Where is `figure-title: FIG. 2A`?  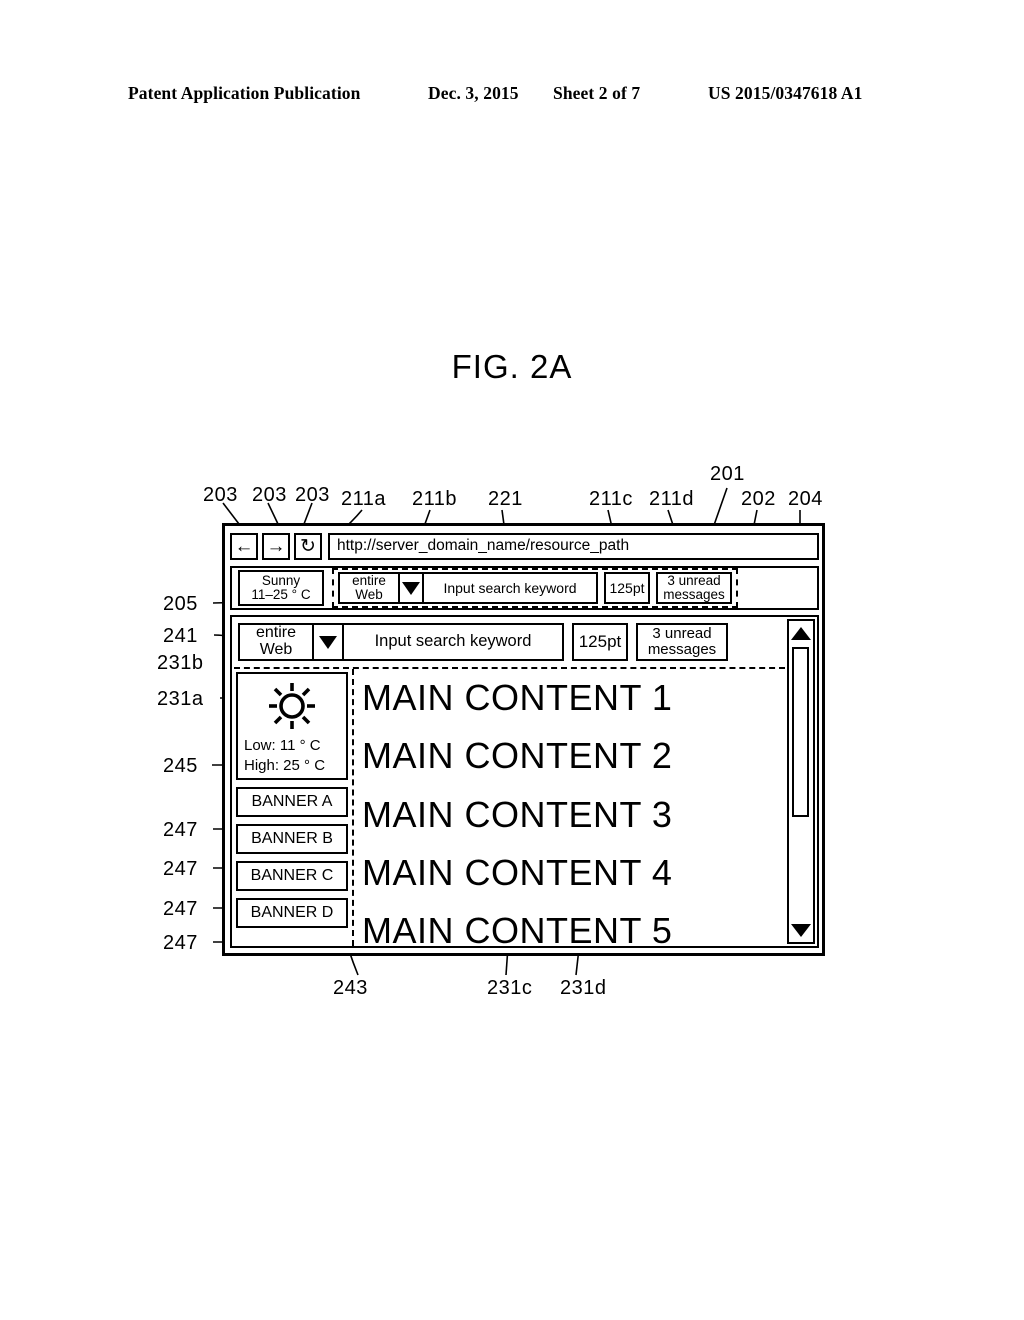 figure-title: FIG. 2A is located at coordinates (512, 366).